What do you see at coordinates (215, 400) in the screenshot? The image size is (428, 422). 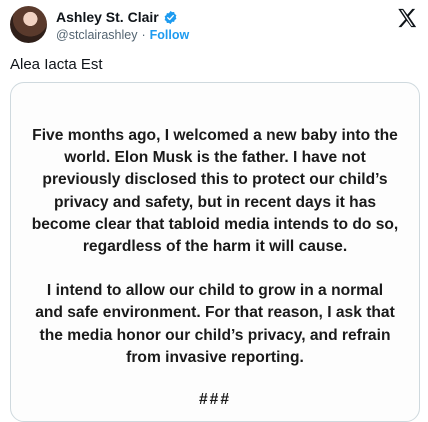 I see `statement-closing: ###` at bounding box center [215, 400].